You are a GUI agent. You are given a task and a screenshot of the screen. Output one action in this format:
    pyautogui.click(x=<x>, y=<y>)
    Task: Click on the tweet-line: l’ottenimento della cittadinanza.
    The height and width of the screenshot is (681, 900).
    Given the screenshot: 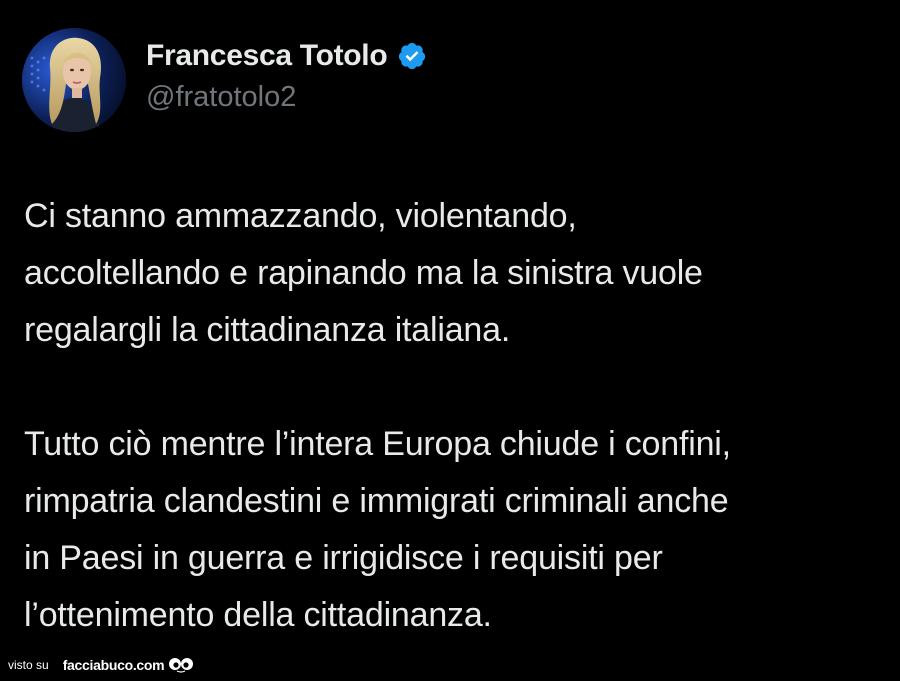 What is the action you would take?
    pyautogui.click(x=258, y=615)
    